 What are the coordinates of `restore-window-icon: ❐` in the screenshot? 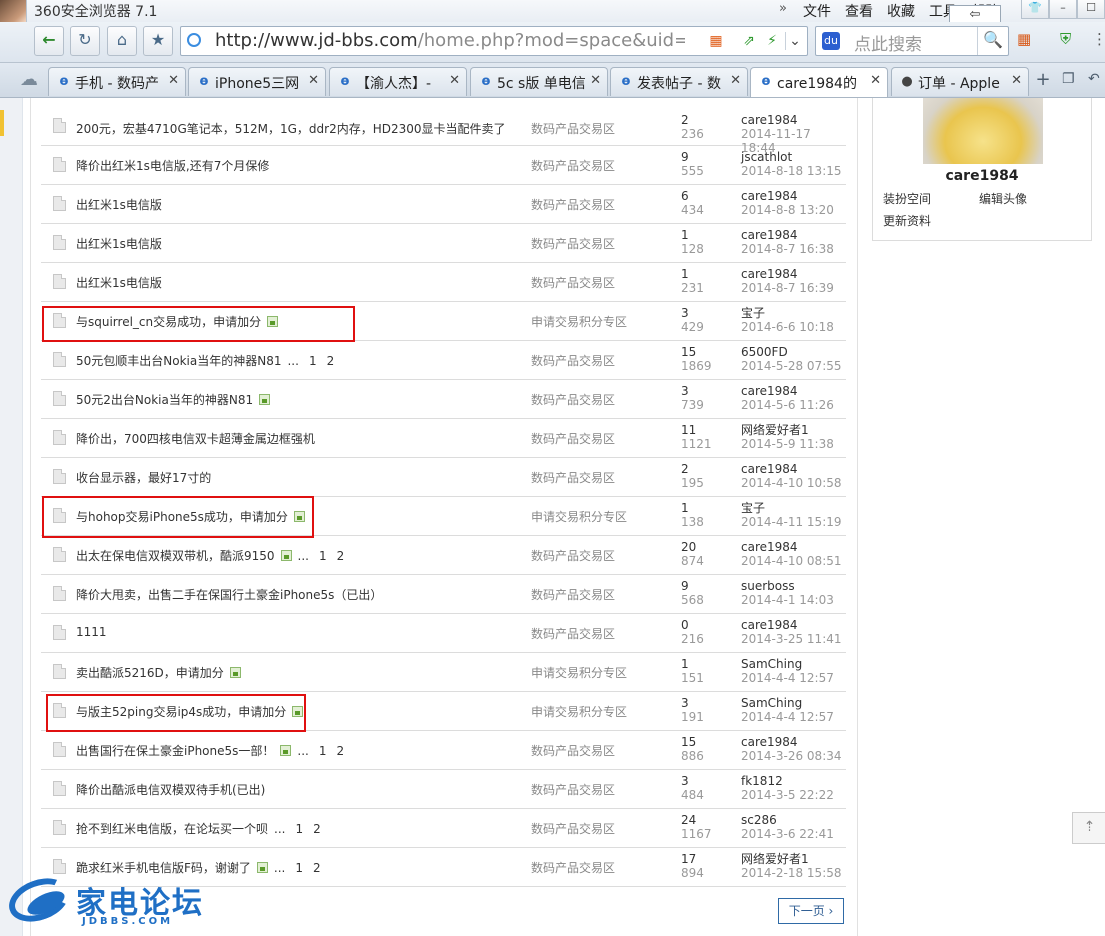 It's located at (1068, 79).